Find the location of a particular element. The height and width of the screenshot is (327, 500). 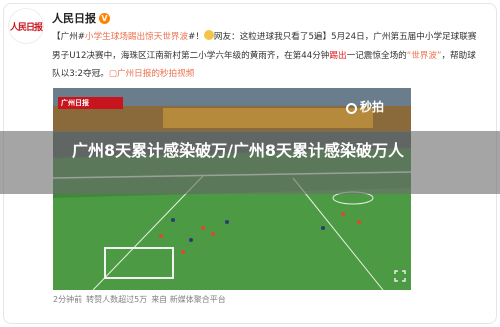

miaopai-icon is located at coordinates (351, 108).